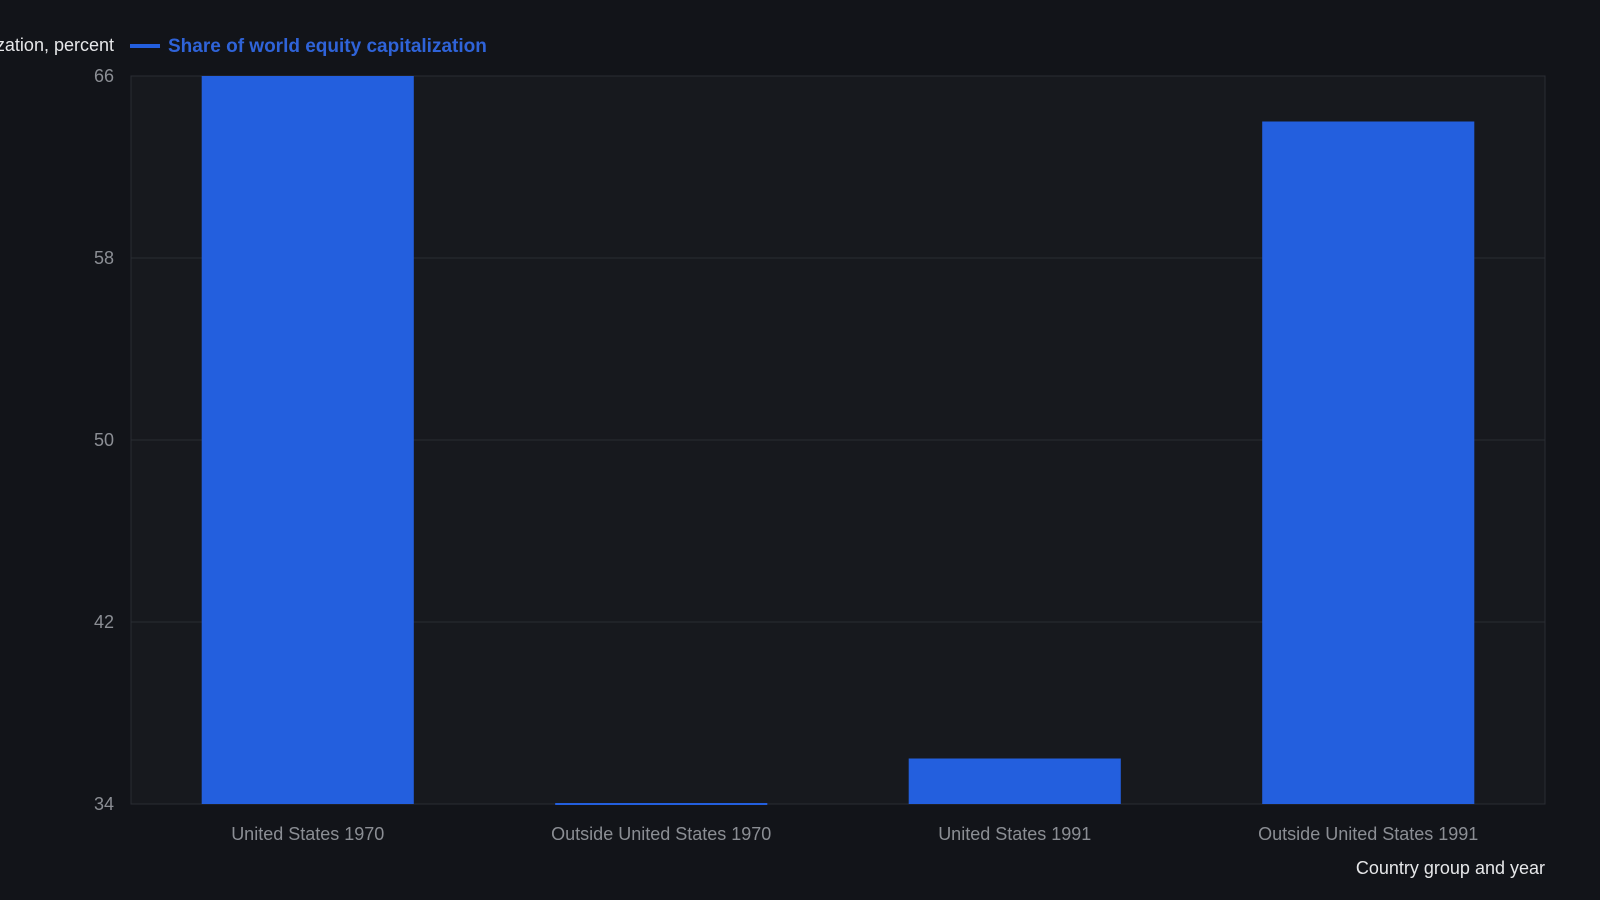 The width and height of the screenshot is (1600, 900). I want to click on legend-label: Share of world equity capitalization, so click(327, 46).